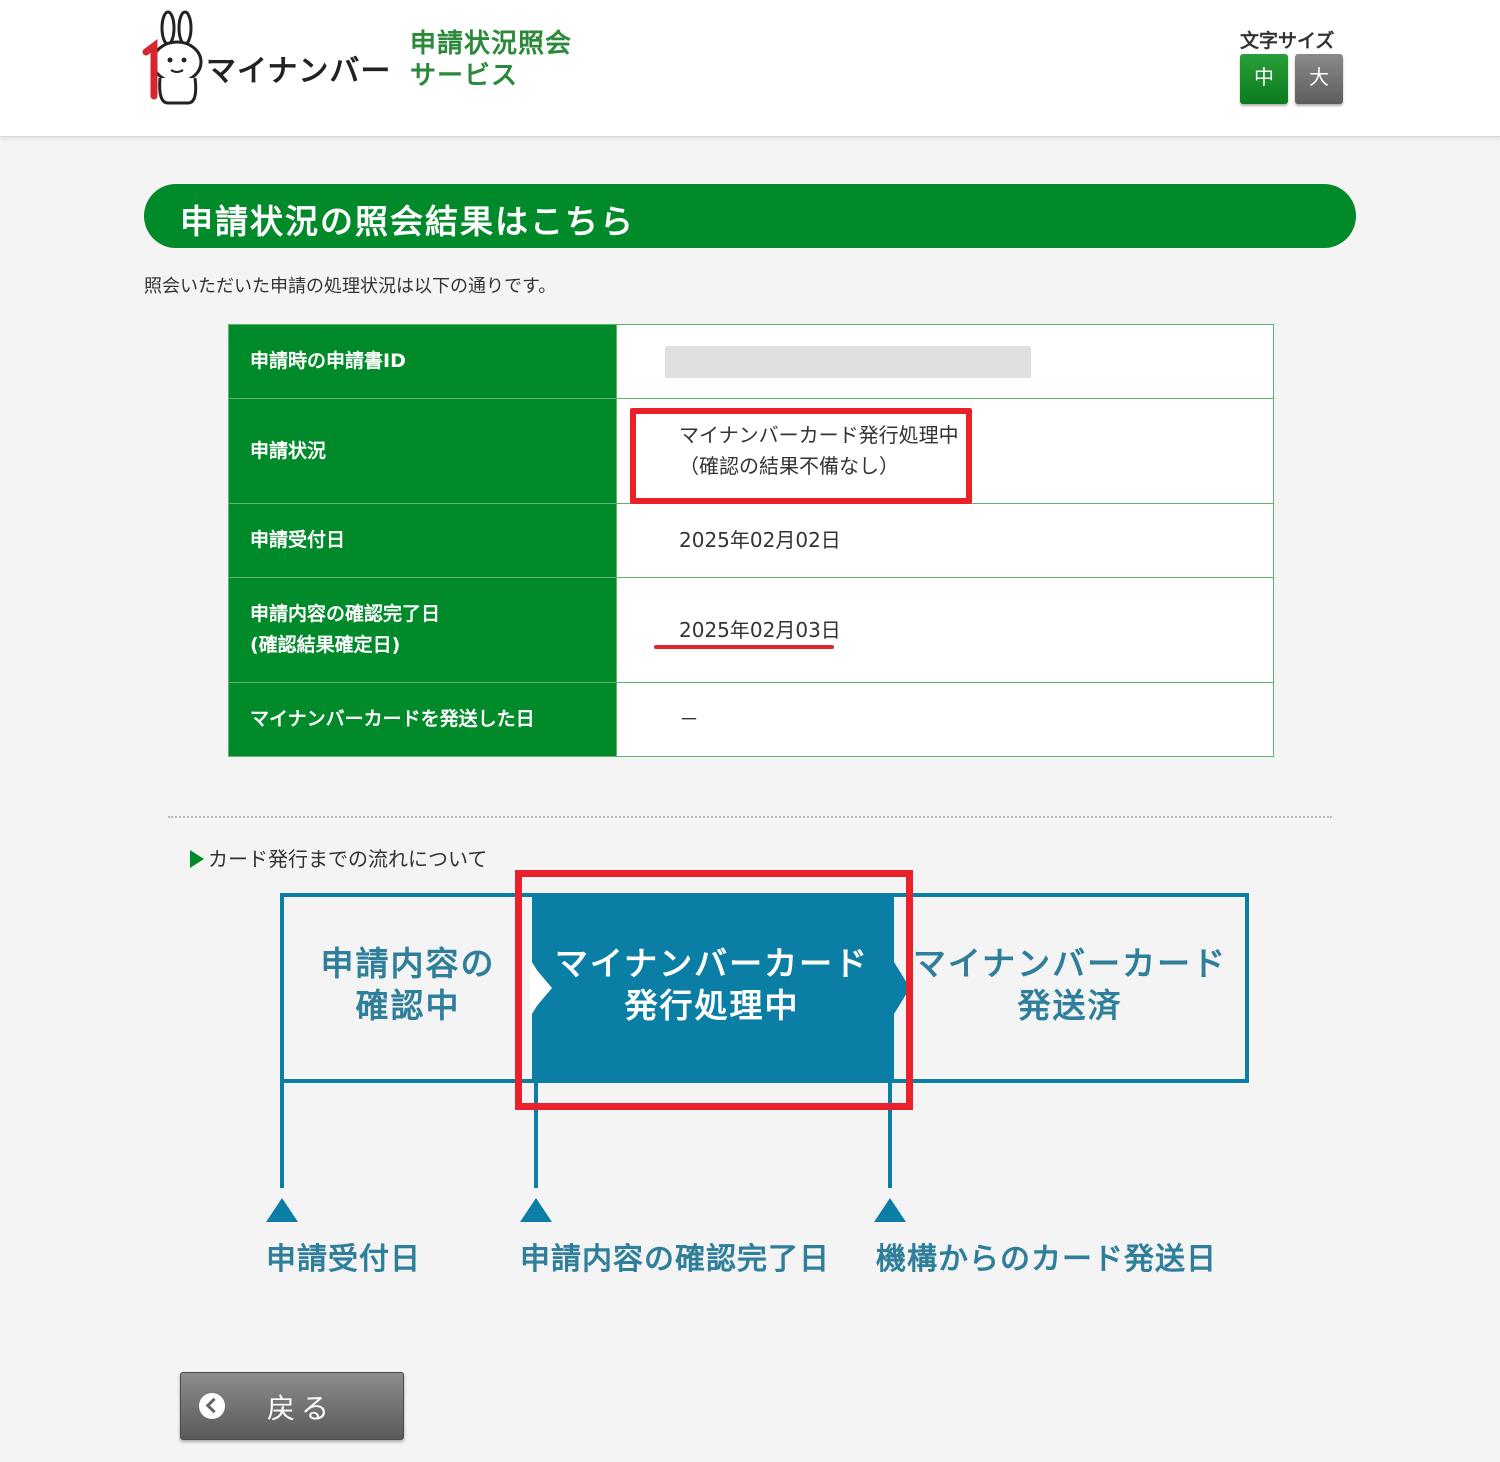  What do you see at coordinates (1070, 1005) in the screenshot?
I see `flow-step-3-line2: 発送済` at bounding box center [1070, 1005].